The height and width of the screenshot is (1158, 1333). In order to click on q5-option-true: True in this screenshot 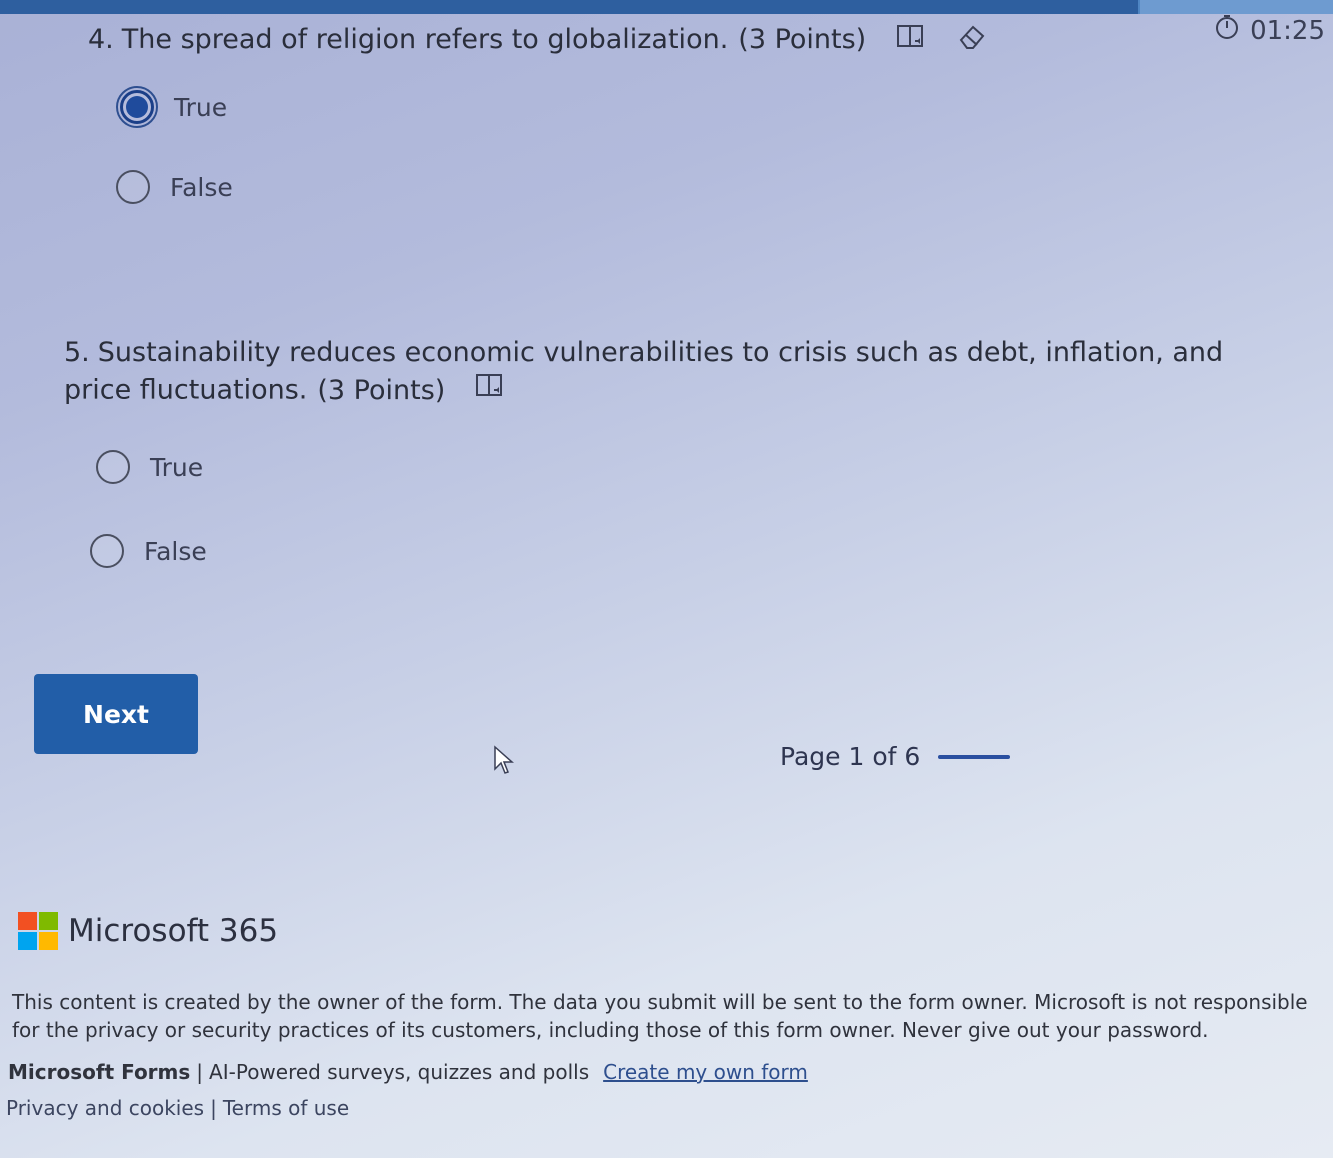, I will do `click(149, 467)`.